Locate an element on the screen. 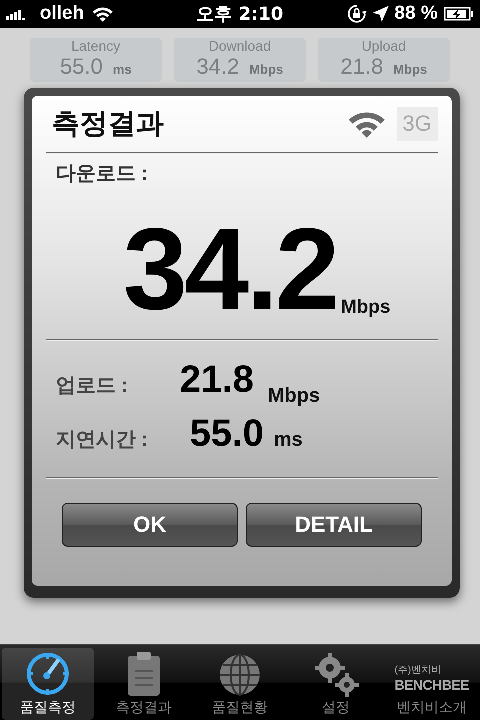 Image resolution: width=480 pixels, height=720 pixels. clipboard-icon is located at coordinates (144, 674).